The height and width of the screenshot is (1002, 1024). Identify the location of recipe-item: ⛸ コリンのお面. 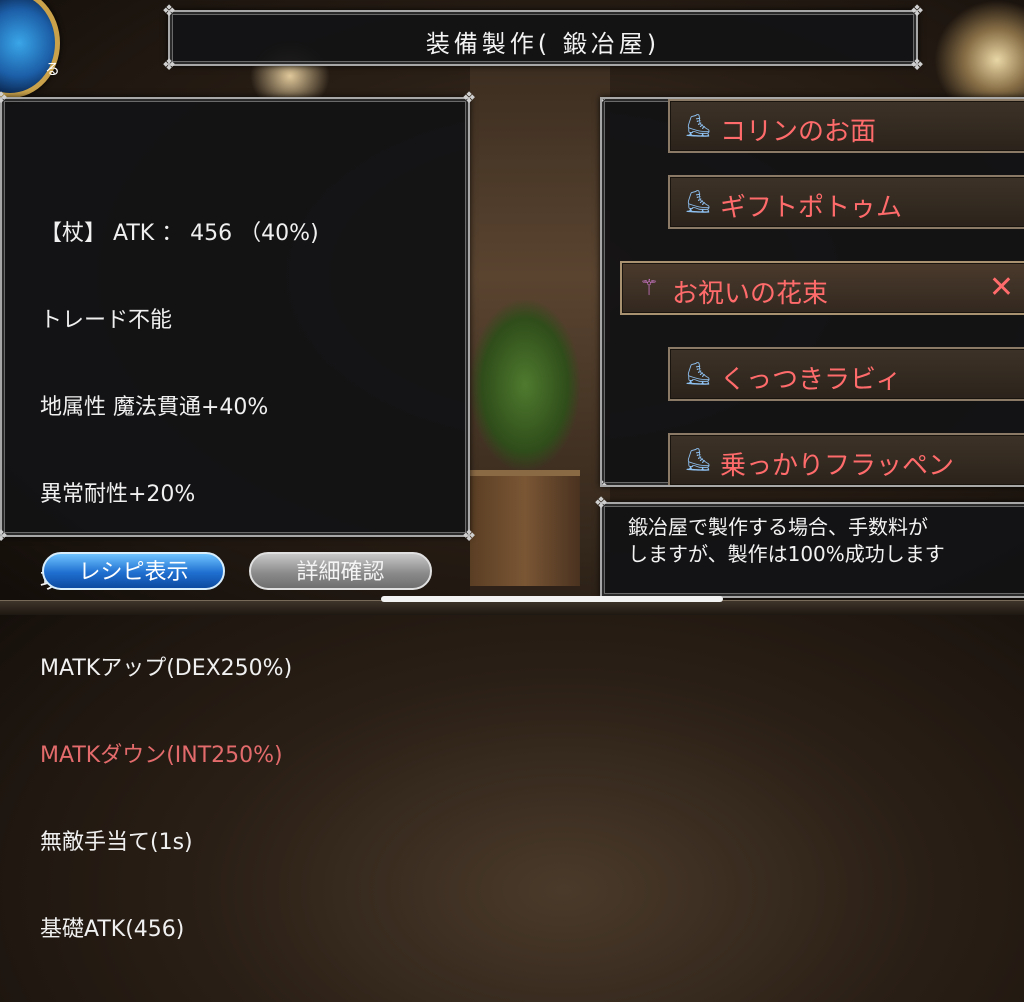
(846, 126).